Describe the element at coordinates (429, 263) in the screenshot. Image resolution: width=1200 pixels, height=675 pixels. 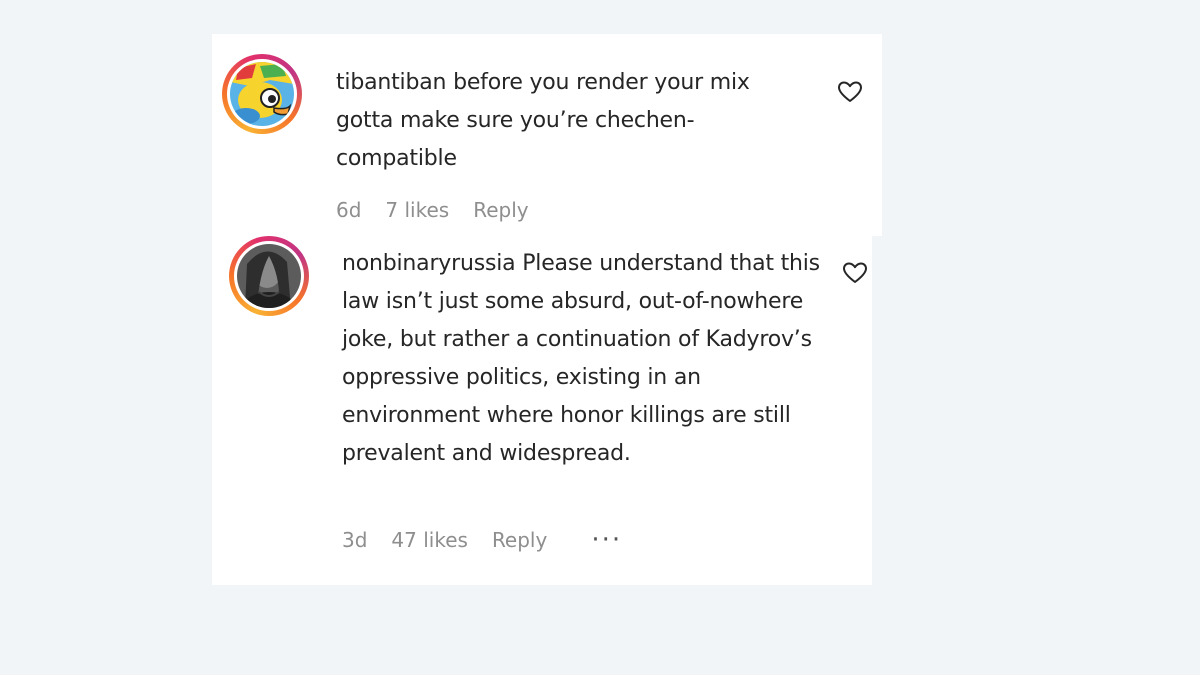
I see `comment-username: nonbinaryrussia` at that location.